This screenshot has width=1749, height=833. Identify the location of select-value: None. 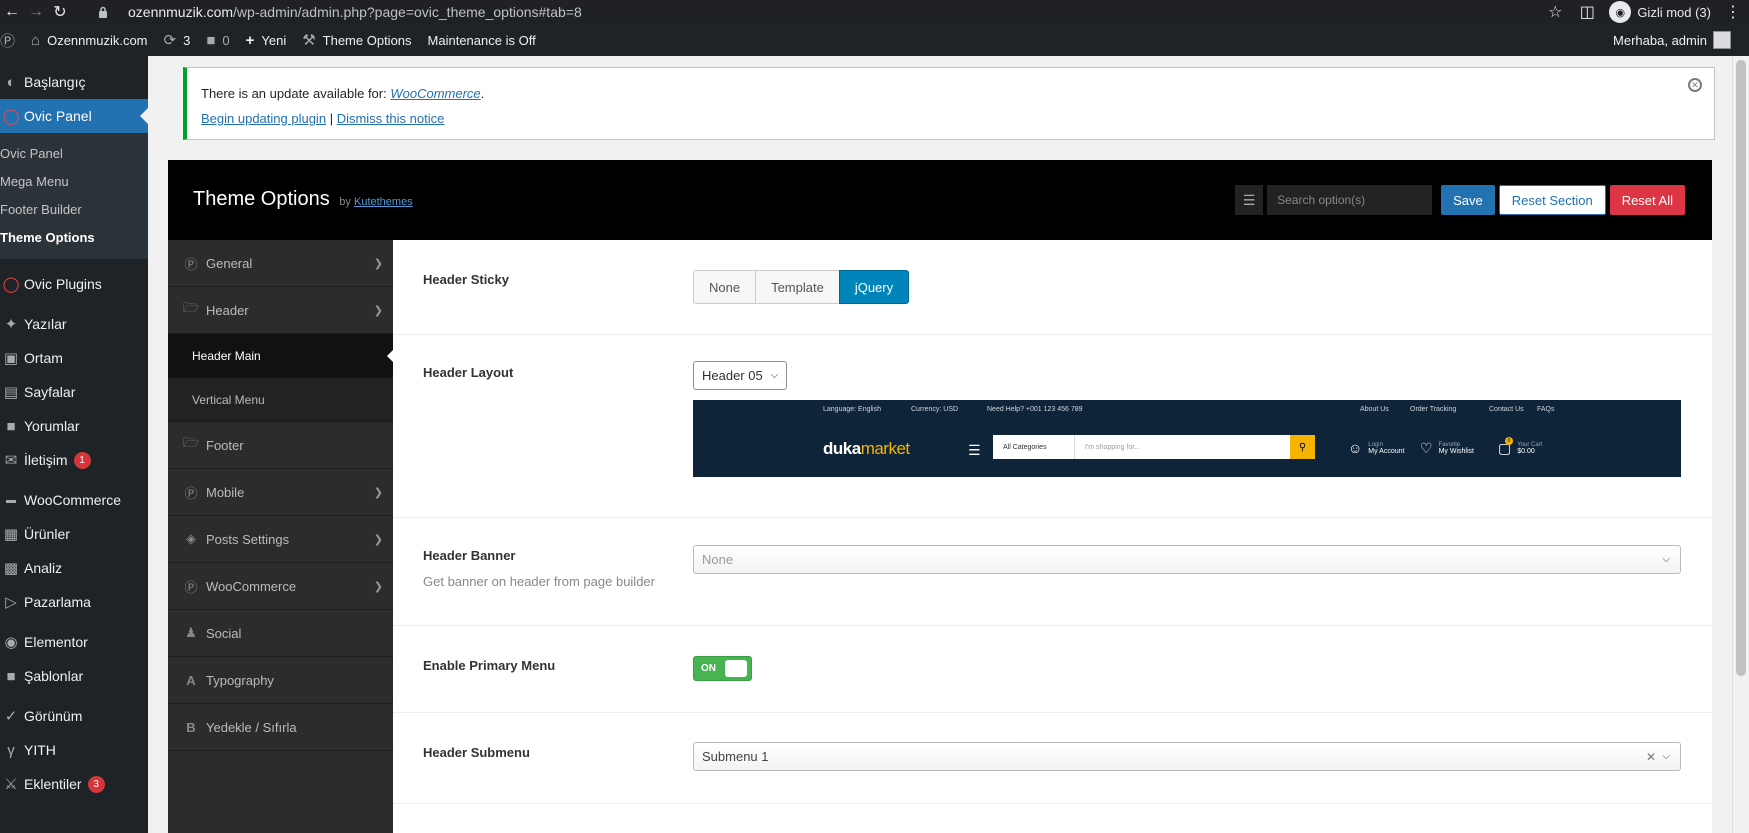
(718, 559).